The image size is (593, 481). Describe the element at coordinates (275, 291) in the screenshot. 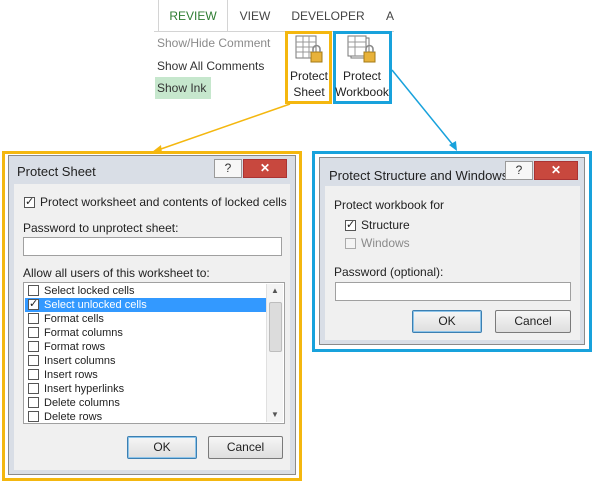

I see `scroll-up-icon: ▲` at that location.